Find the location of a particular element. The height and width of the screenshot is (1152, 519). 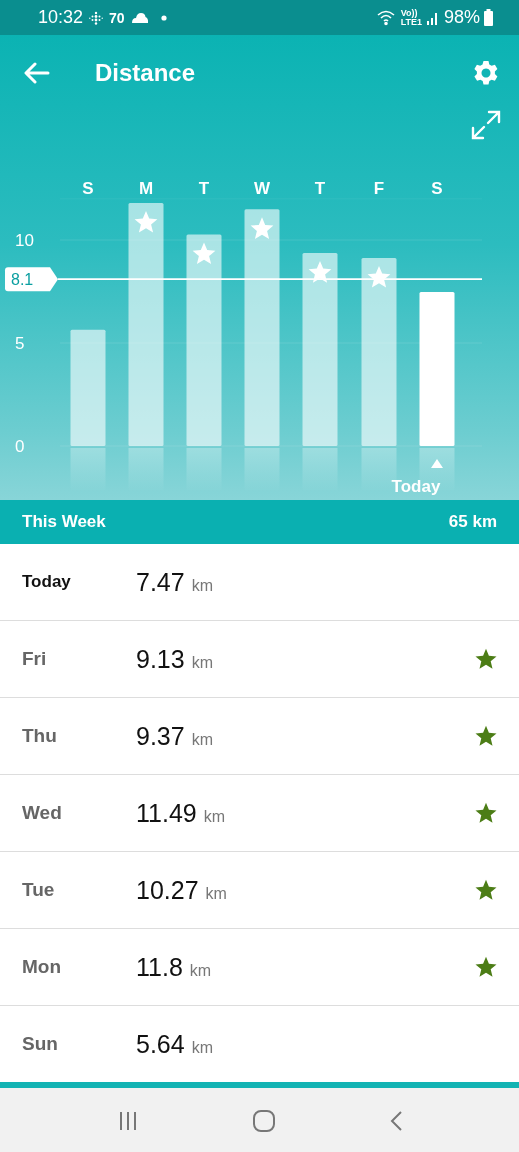

day-name: Wed is located at coordinates (42, 813).